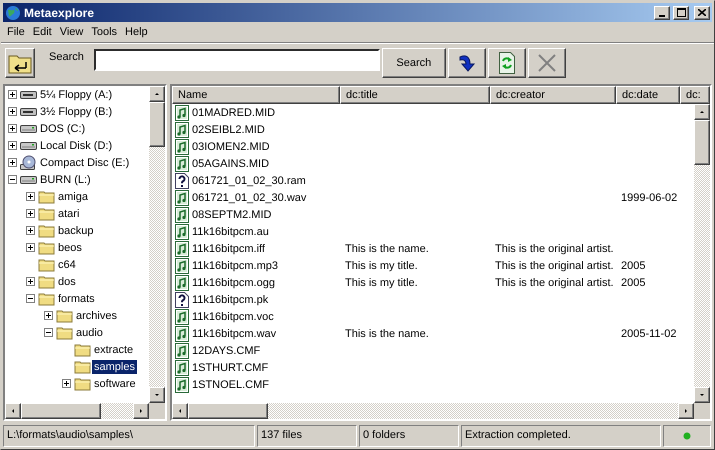 The image size is (715, 450). I want to click on column-header: dc:title, so click(415, 95).